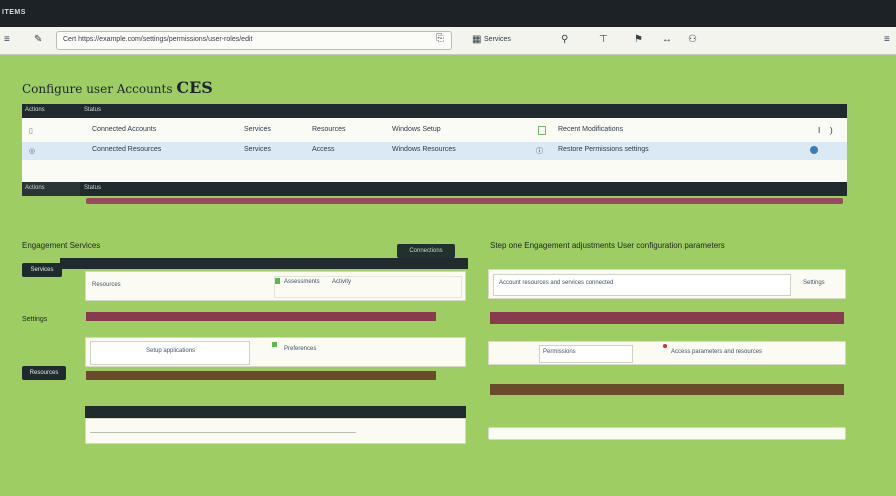 The width and height of the screenshot is (896, 496). Describe the element at coordinates (559, 352) in the screenshot. I see `card-text: Permissions` at that location.